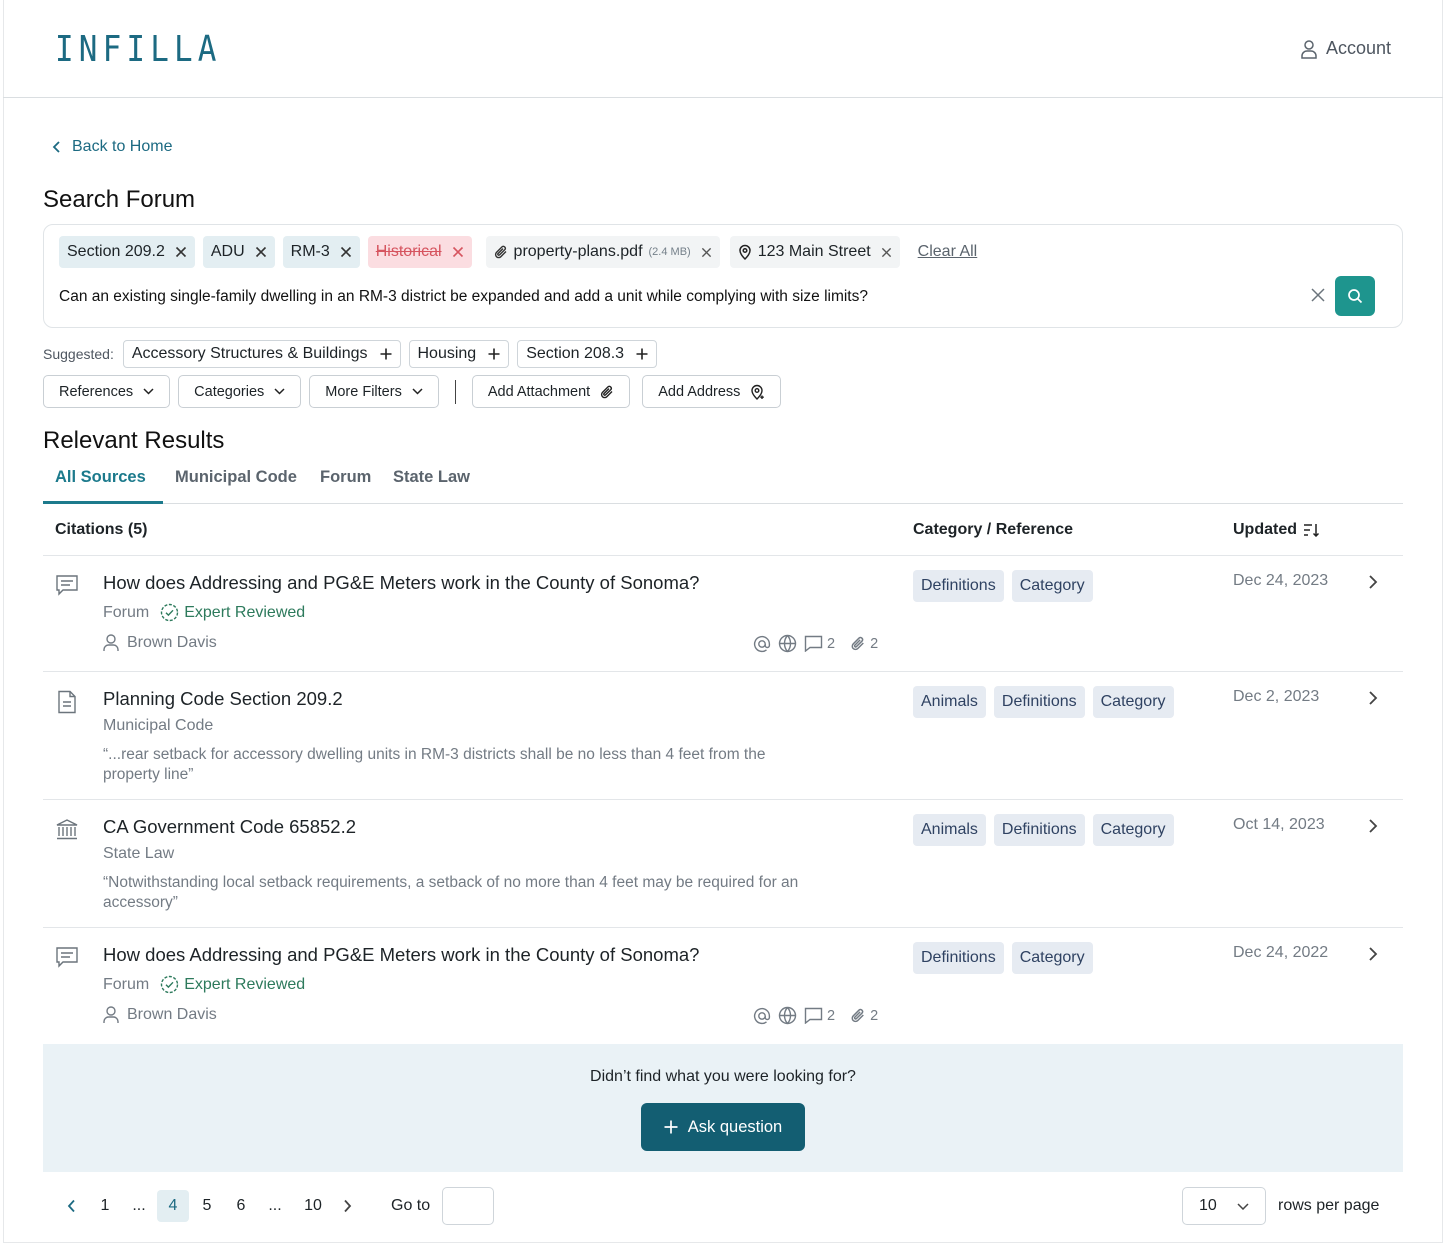  What do you see at coordinates (455, 391) in the screenshot?
I see `divider` at bounding box center [455, 391].